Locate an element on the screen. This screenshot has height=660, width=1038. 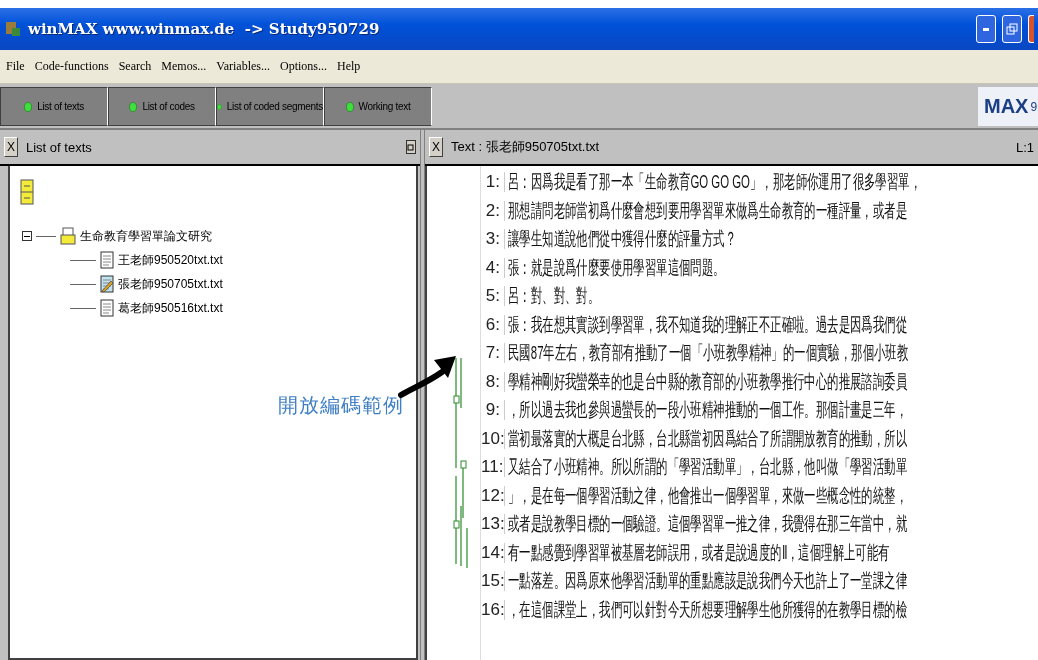
app-logo: MAX 9 is located at coordinates (1008, 106).